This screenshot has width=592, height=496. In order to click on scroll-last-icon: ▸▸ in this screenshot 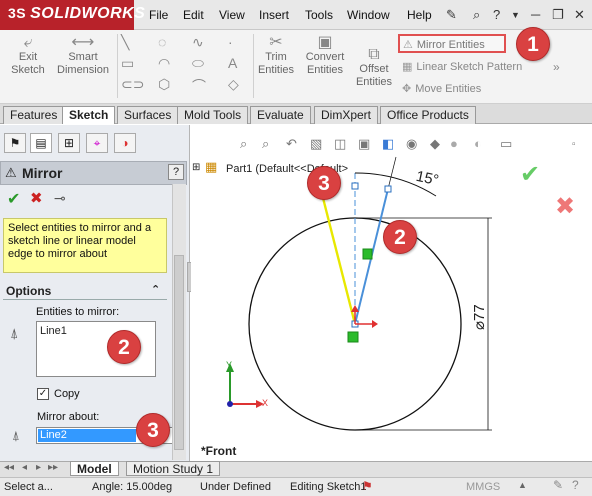, I will do `click(53, 467)`.